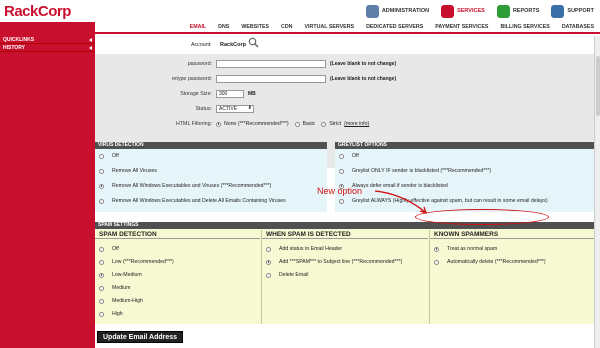 The image size is (600, 348). I want to click on top-link-label: ADMINISTRATION, so click(405, 11).